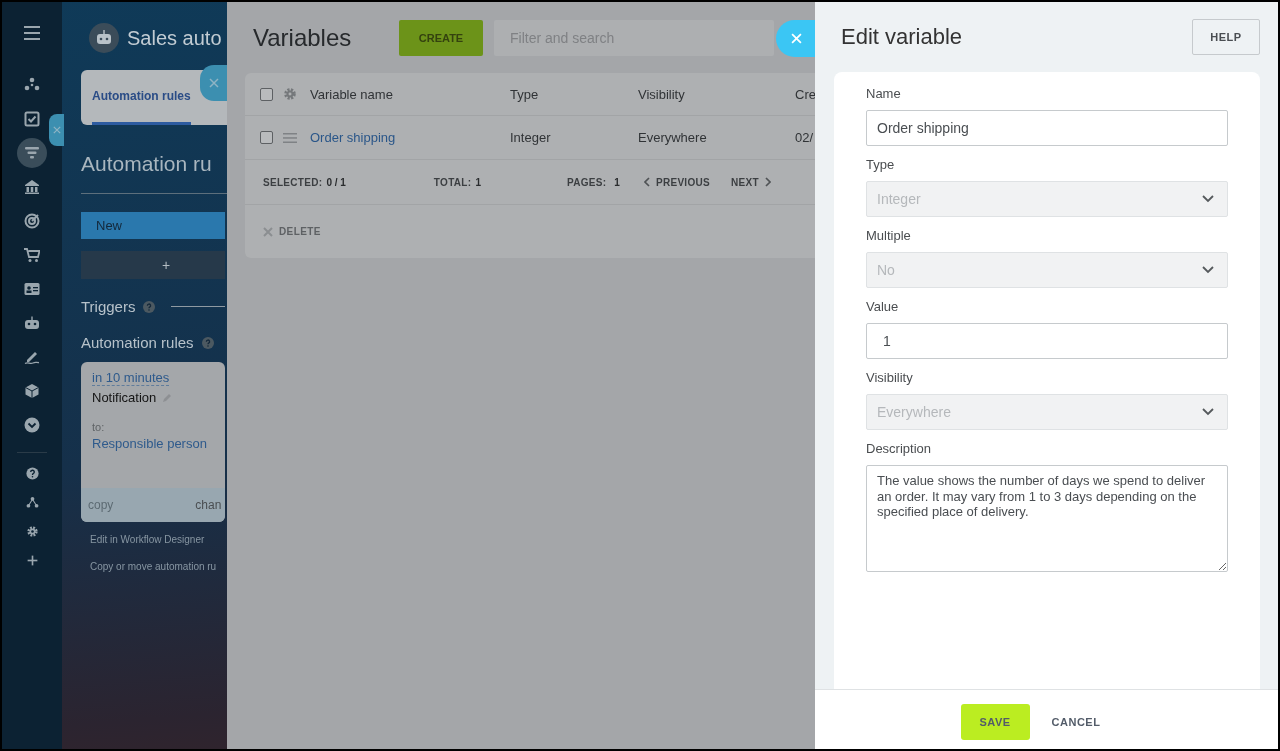 The image size is (1280, 751). I want to click on dots-icon, so click(32, 85).